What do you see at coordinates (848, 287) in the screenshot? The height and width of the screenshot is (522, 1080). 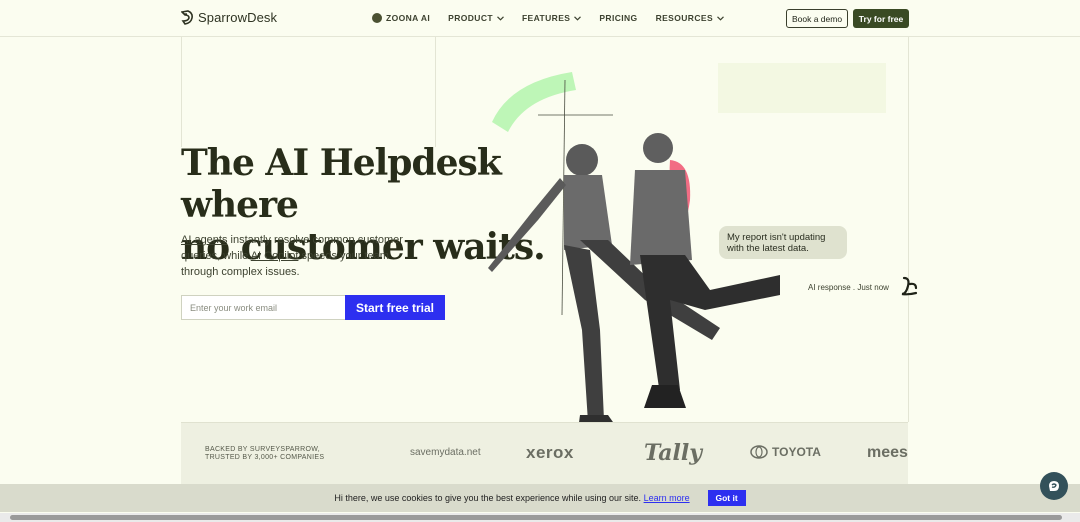 I see `ai-response-label: AI response . Just now` at bounding box center [848, 287].